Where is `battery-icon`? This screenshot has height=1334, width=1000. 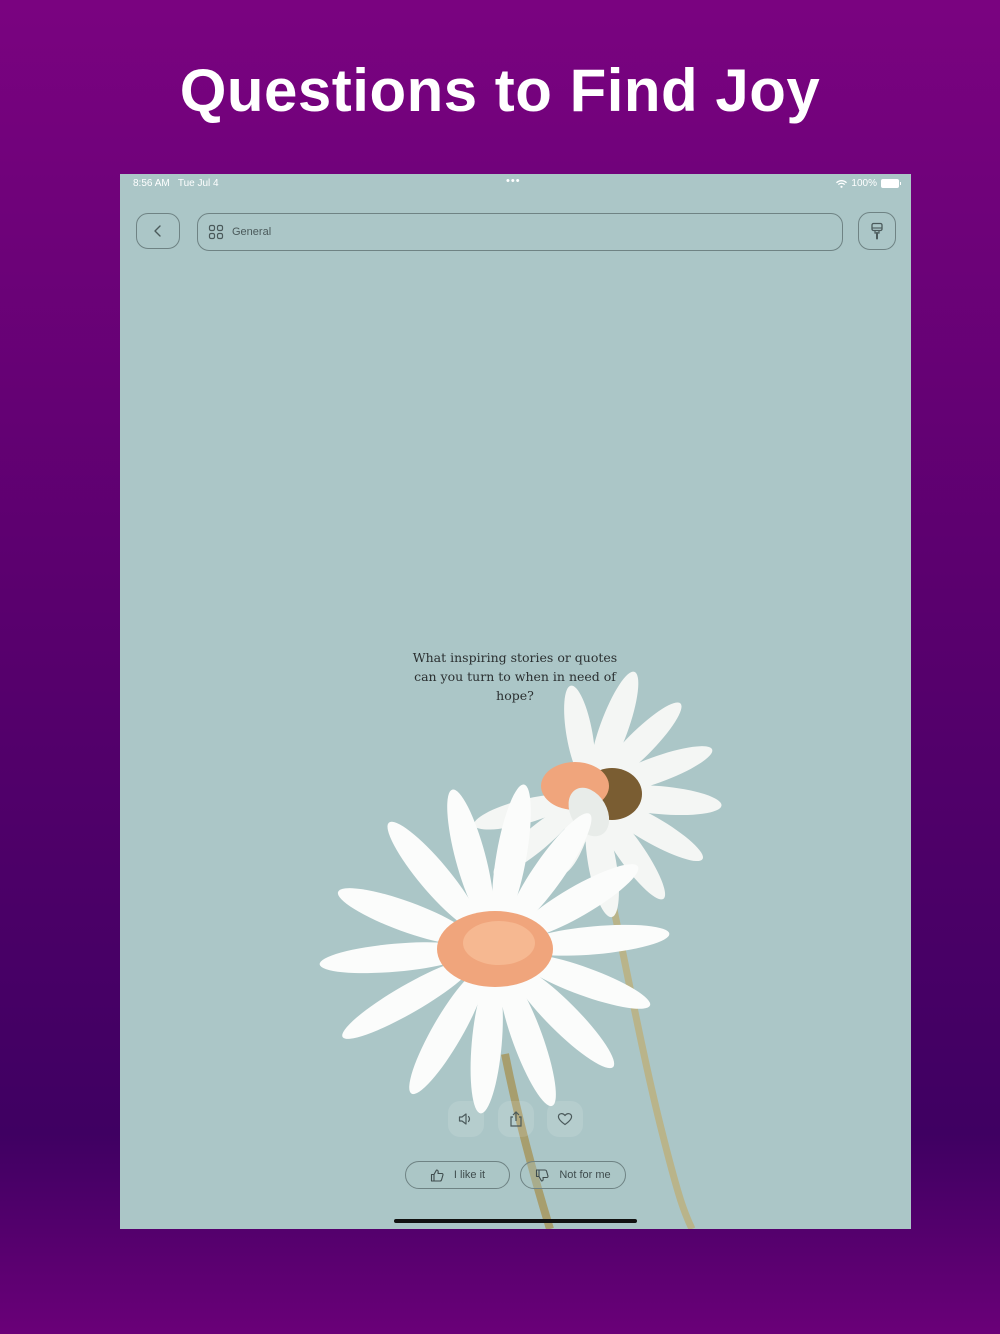
battery-icon is located at coordinates (891, 183).